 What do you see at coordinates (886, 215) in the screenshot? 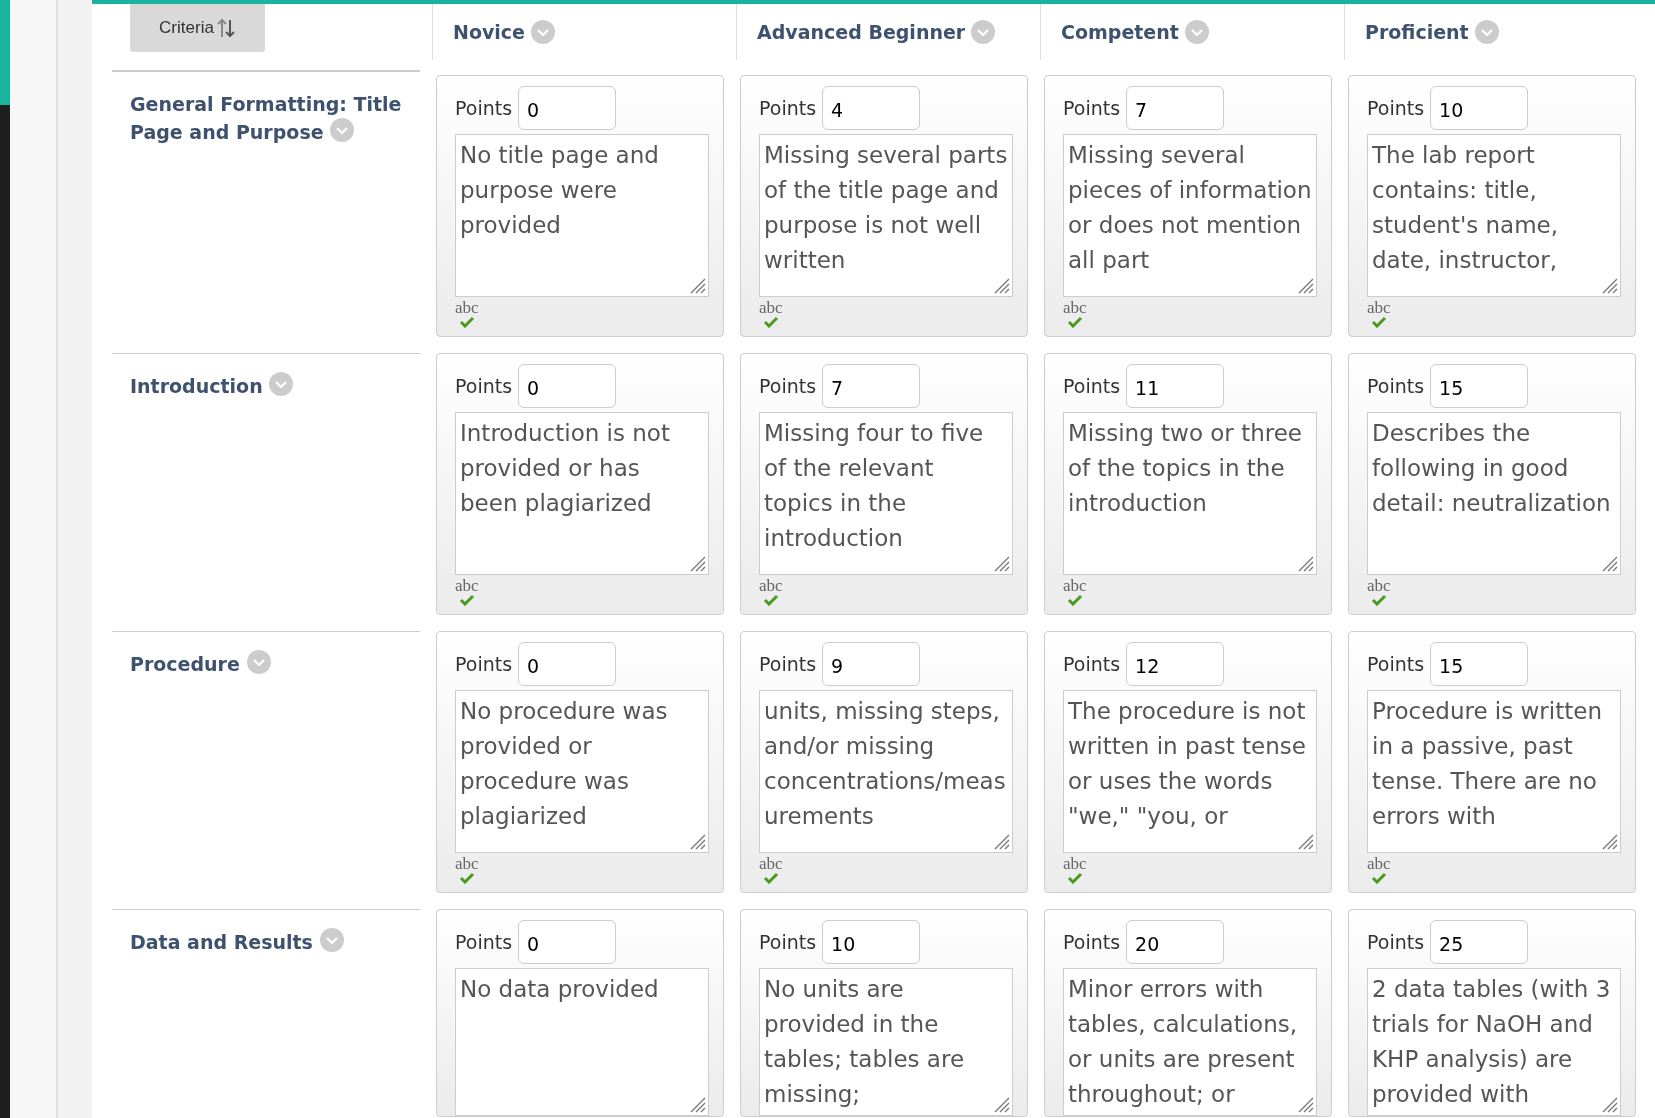
I see `description-field: Missing several parts of the title page and purpose is not well written` at bounding box center [886, 215].